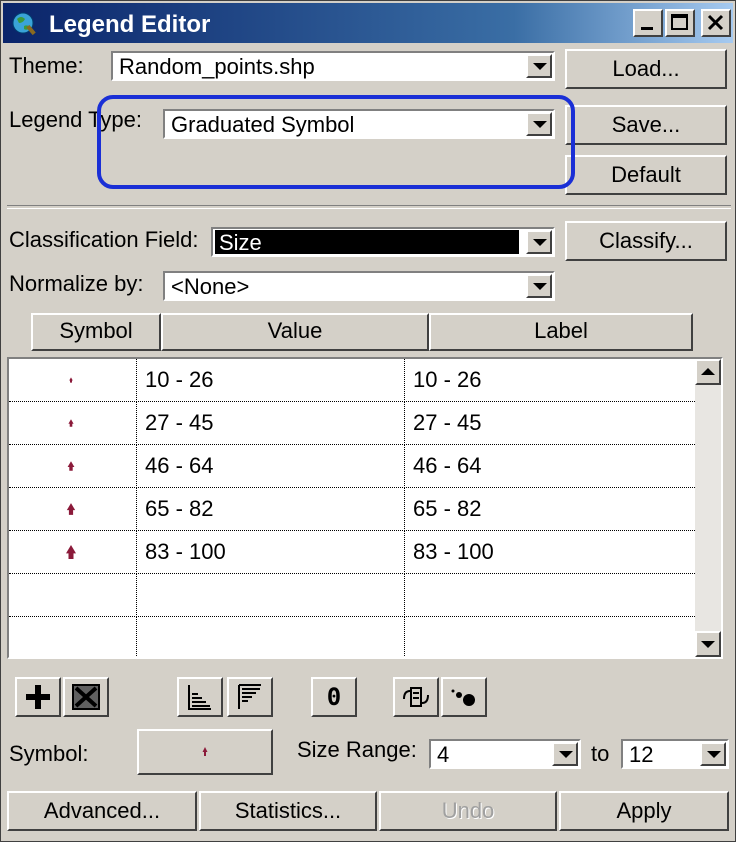  I want to click on column-header-symbol: Symbol, so click(96, 332).